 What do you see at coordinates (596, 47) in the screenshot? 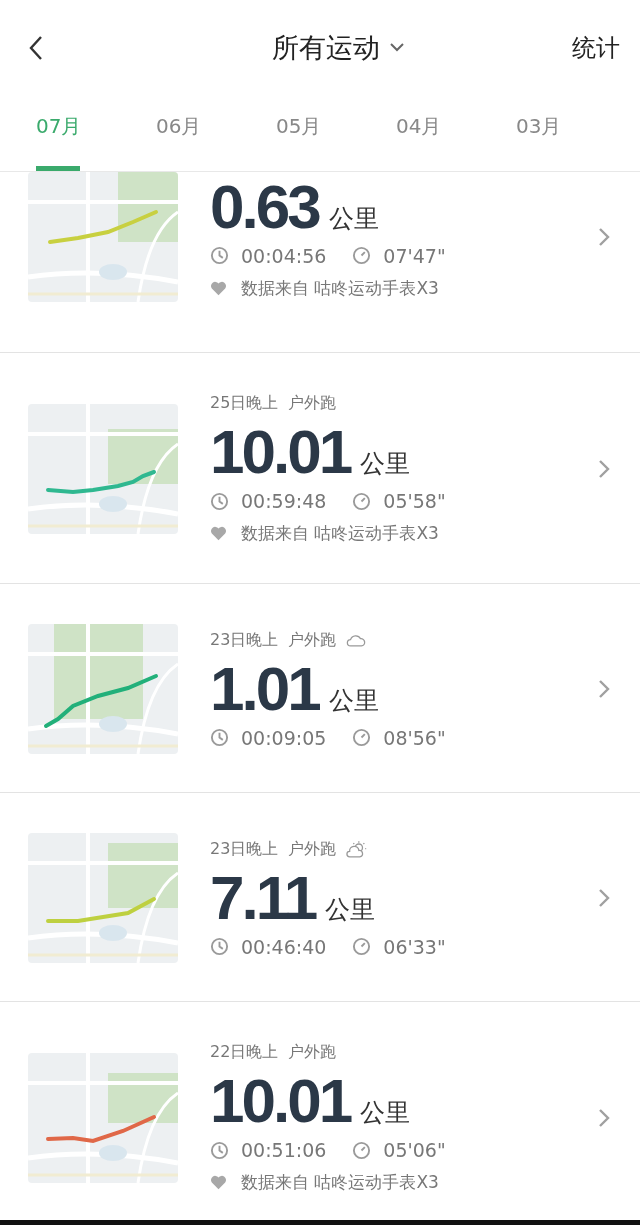
I see `stats-link: 统计` at bounding box center [596, 47].